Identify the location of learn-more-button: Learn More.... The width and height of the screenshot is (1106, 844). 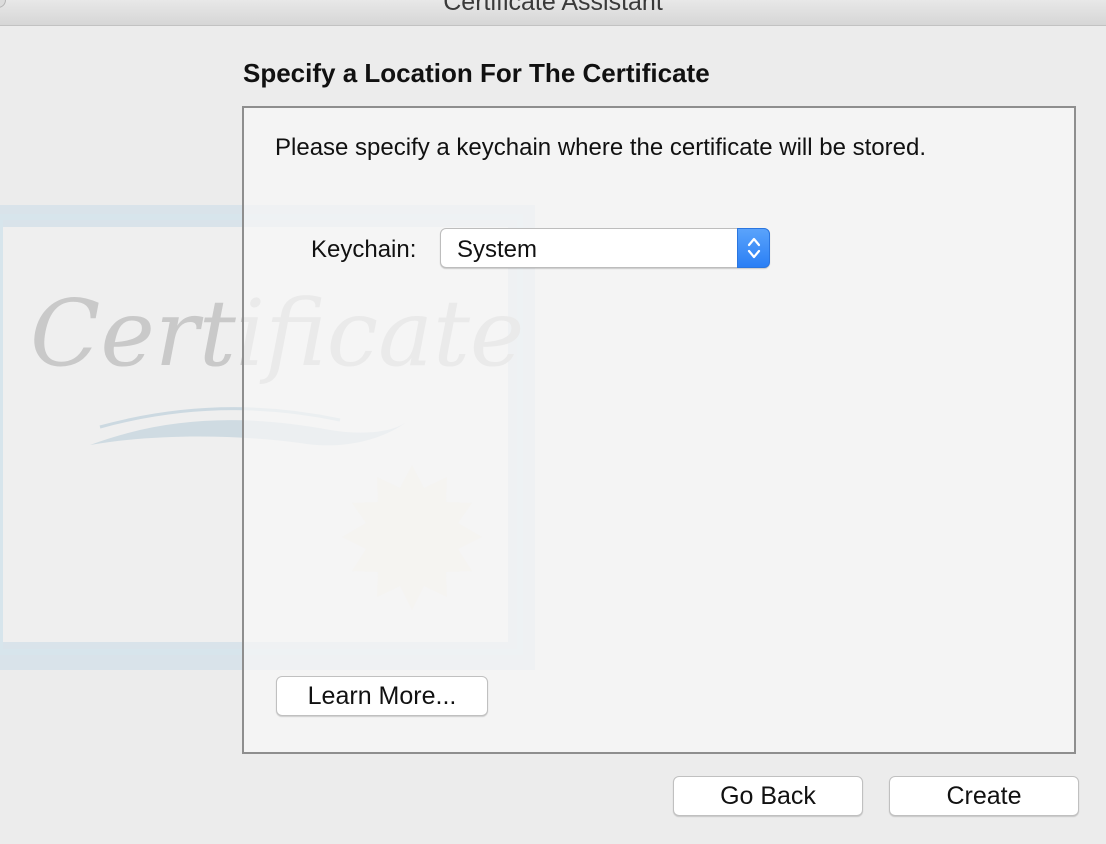
(382, 696).